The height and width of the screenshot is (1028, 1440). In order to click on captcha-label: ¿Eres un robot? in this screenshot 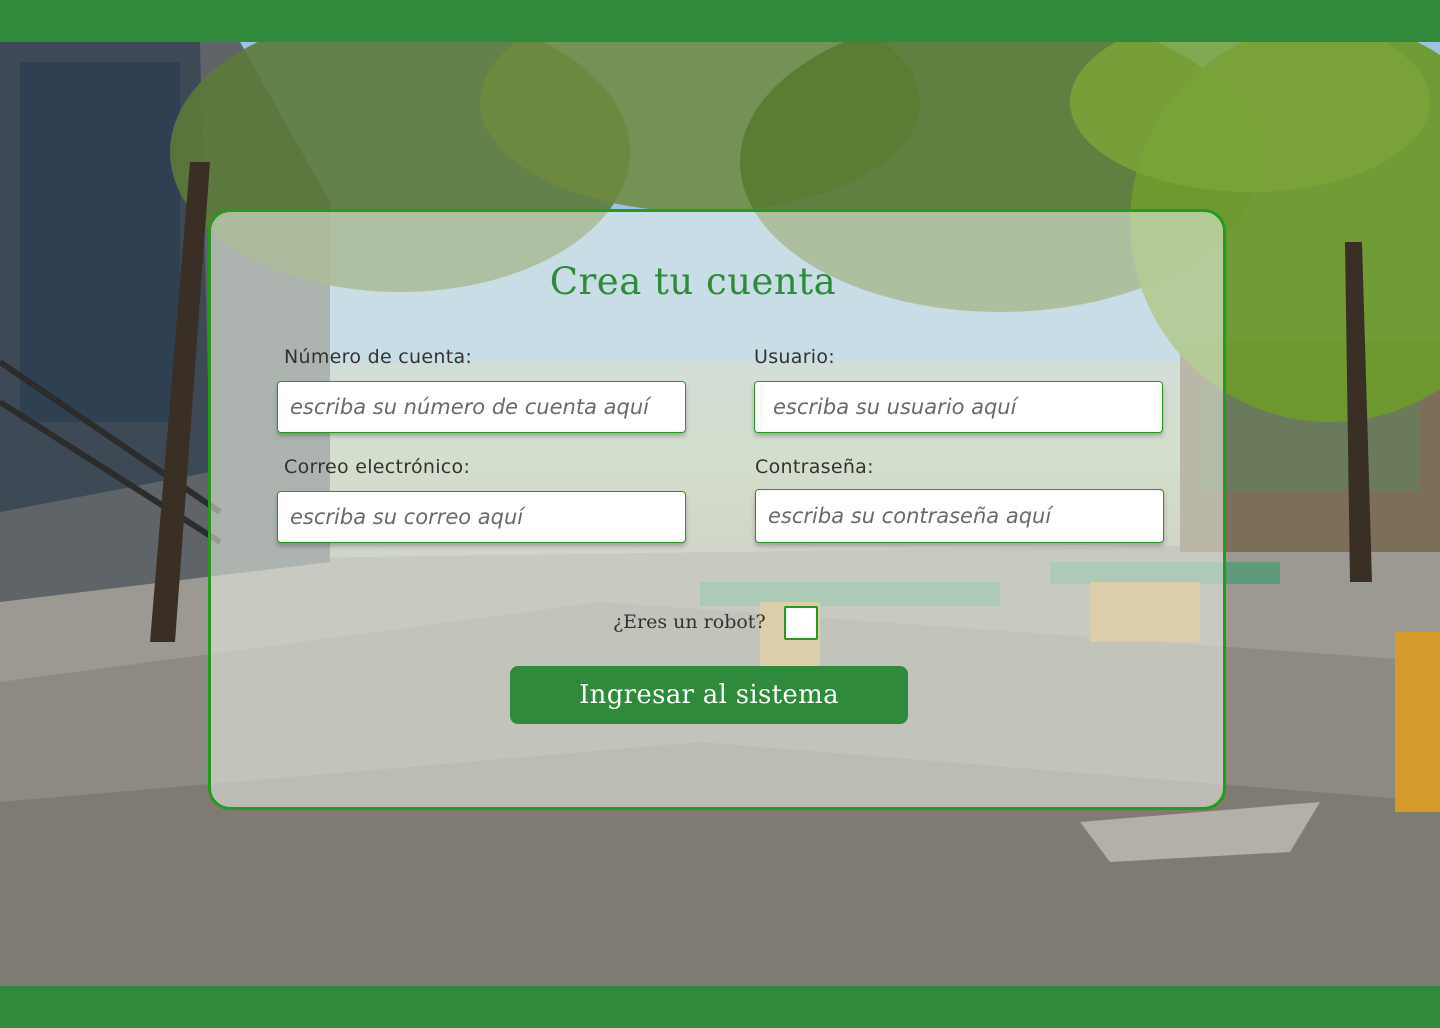, I will do `click(689, 622)`.